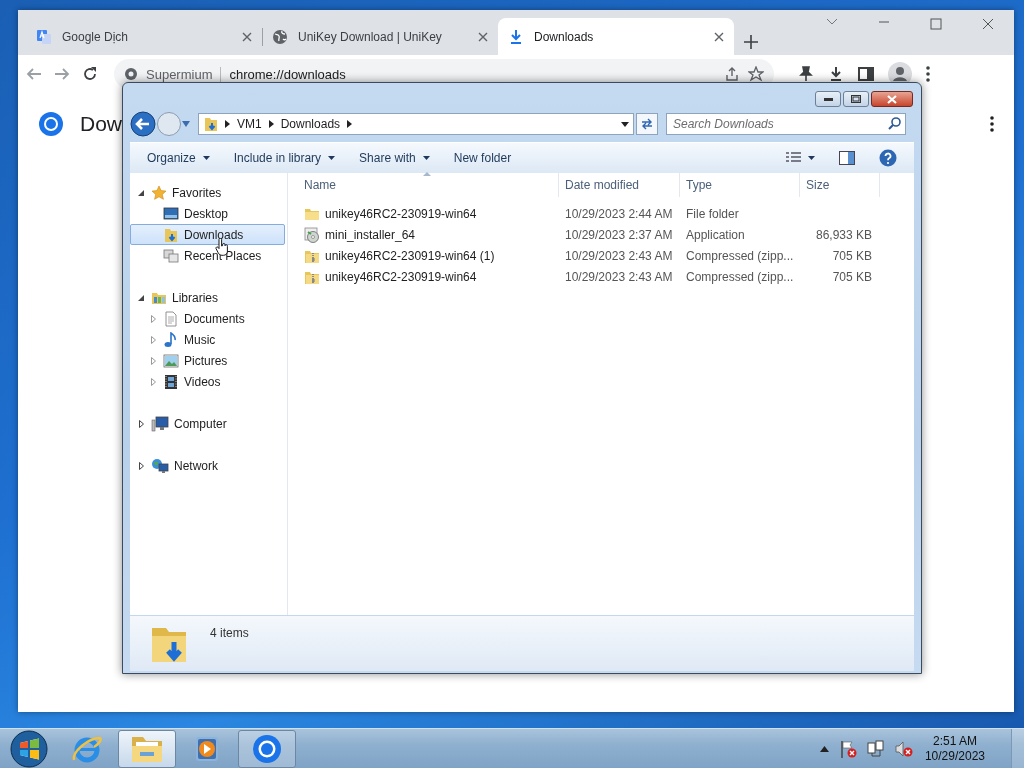  I want to click on clock: 2:51 AM 10/29/2023, so click(954, 748).